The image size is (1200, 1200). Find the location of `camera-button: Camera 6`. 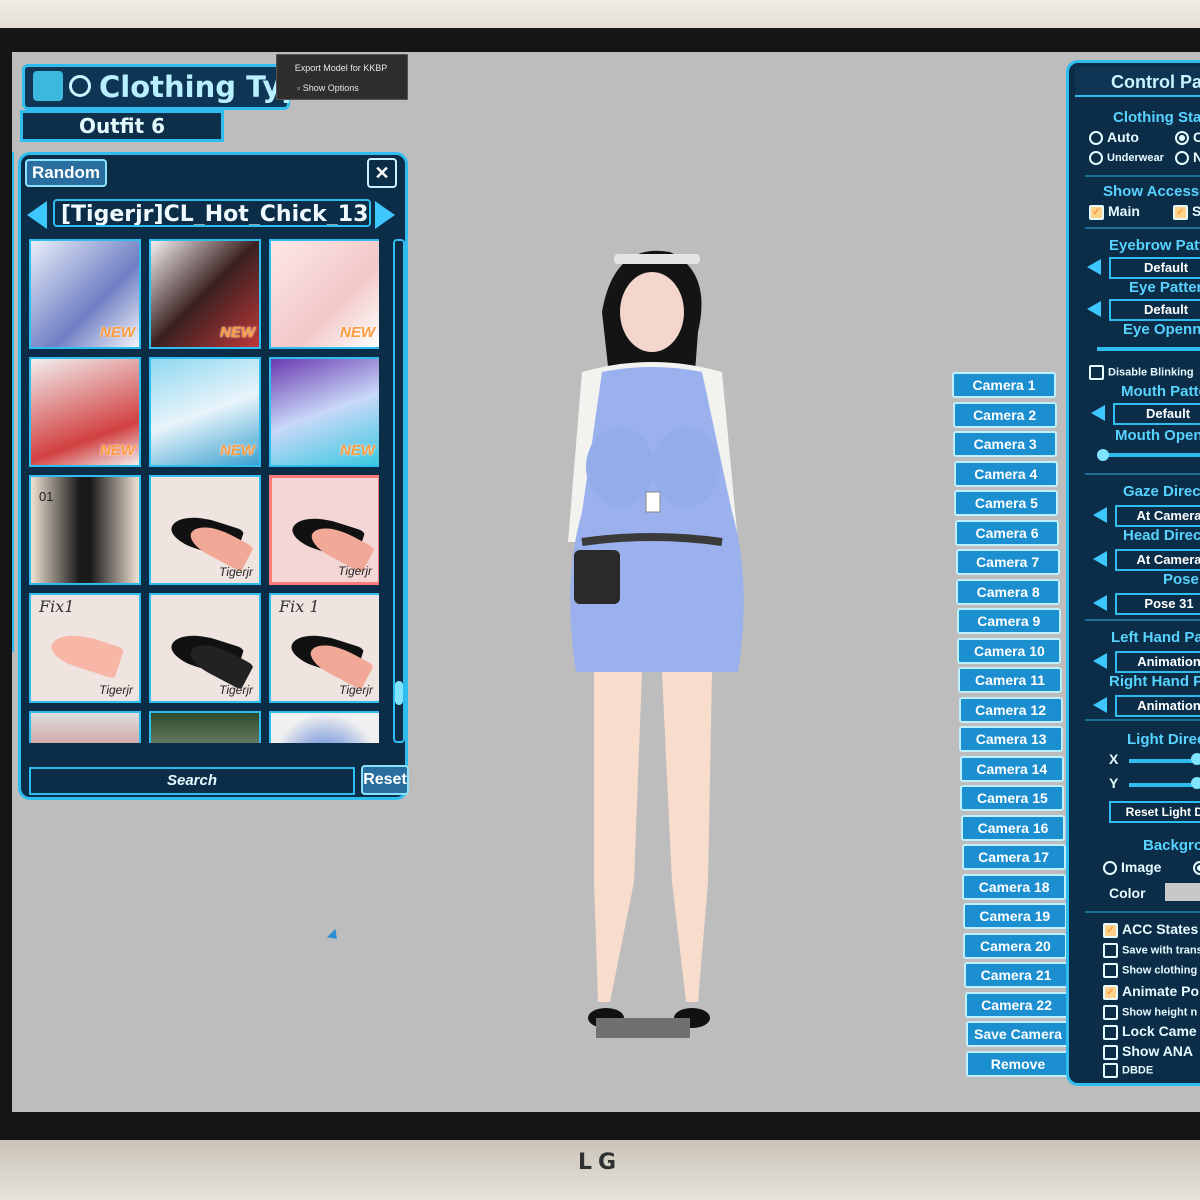

camera-button: Camera 6 is located at coordinates (1007, 532).